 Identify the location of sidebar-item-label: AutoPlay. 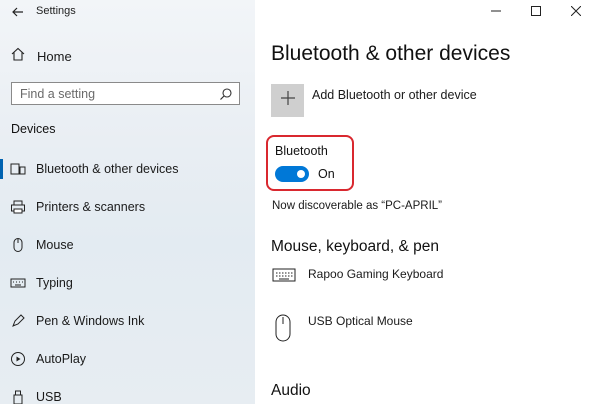
(61, 359).